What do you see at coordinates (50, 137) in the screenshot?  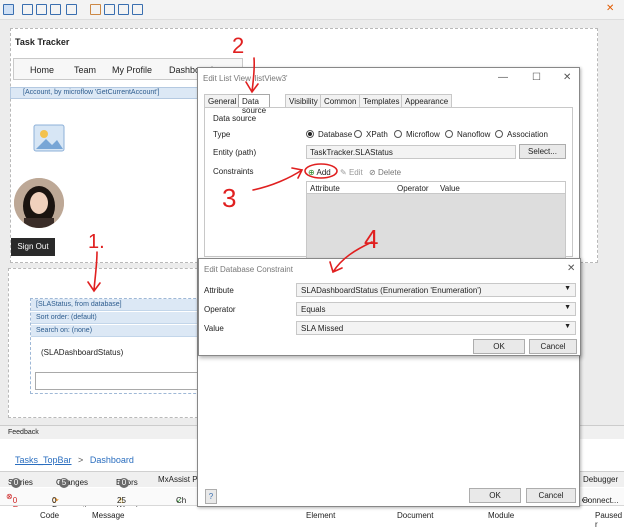 I see `image-placeholder-icon` at bounding box center [50, 137].